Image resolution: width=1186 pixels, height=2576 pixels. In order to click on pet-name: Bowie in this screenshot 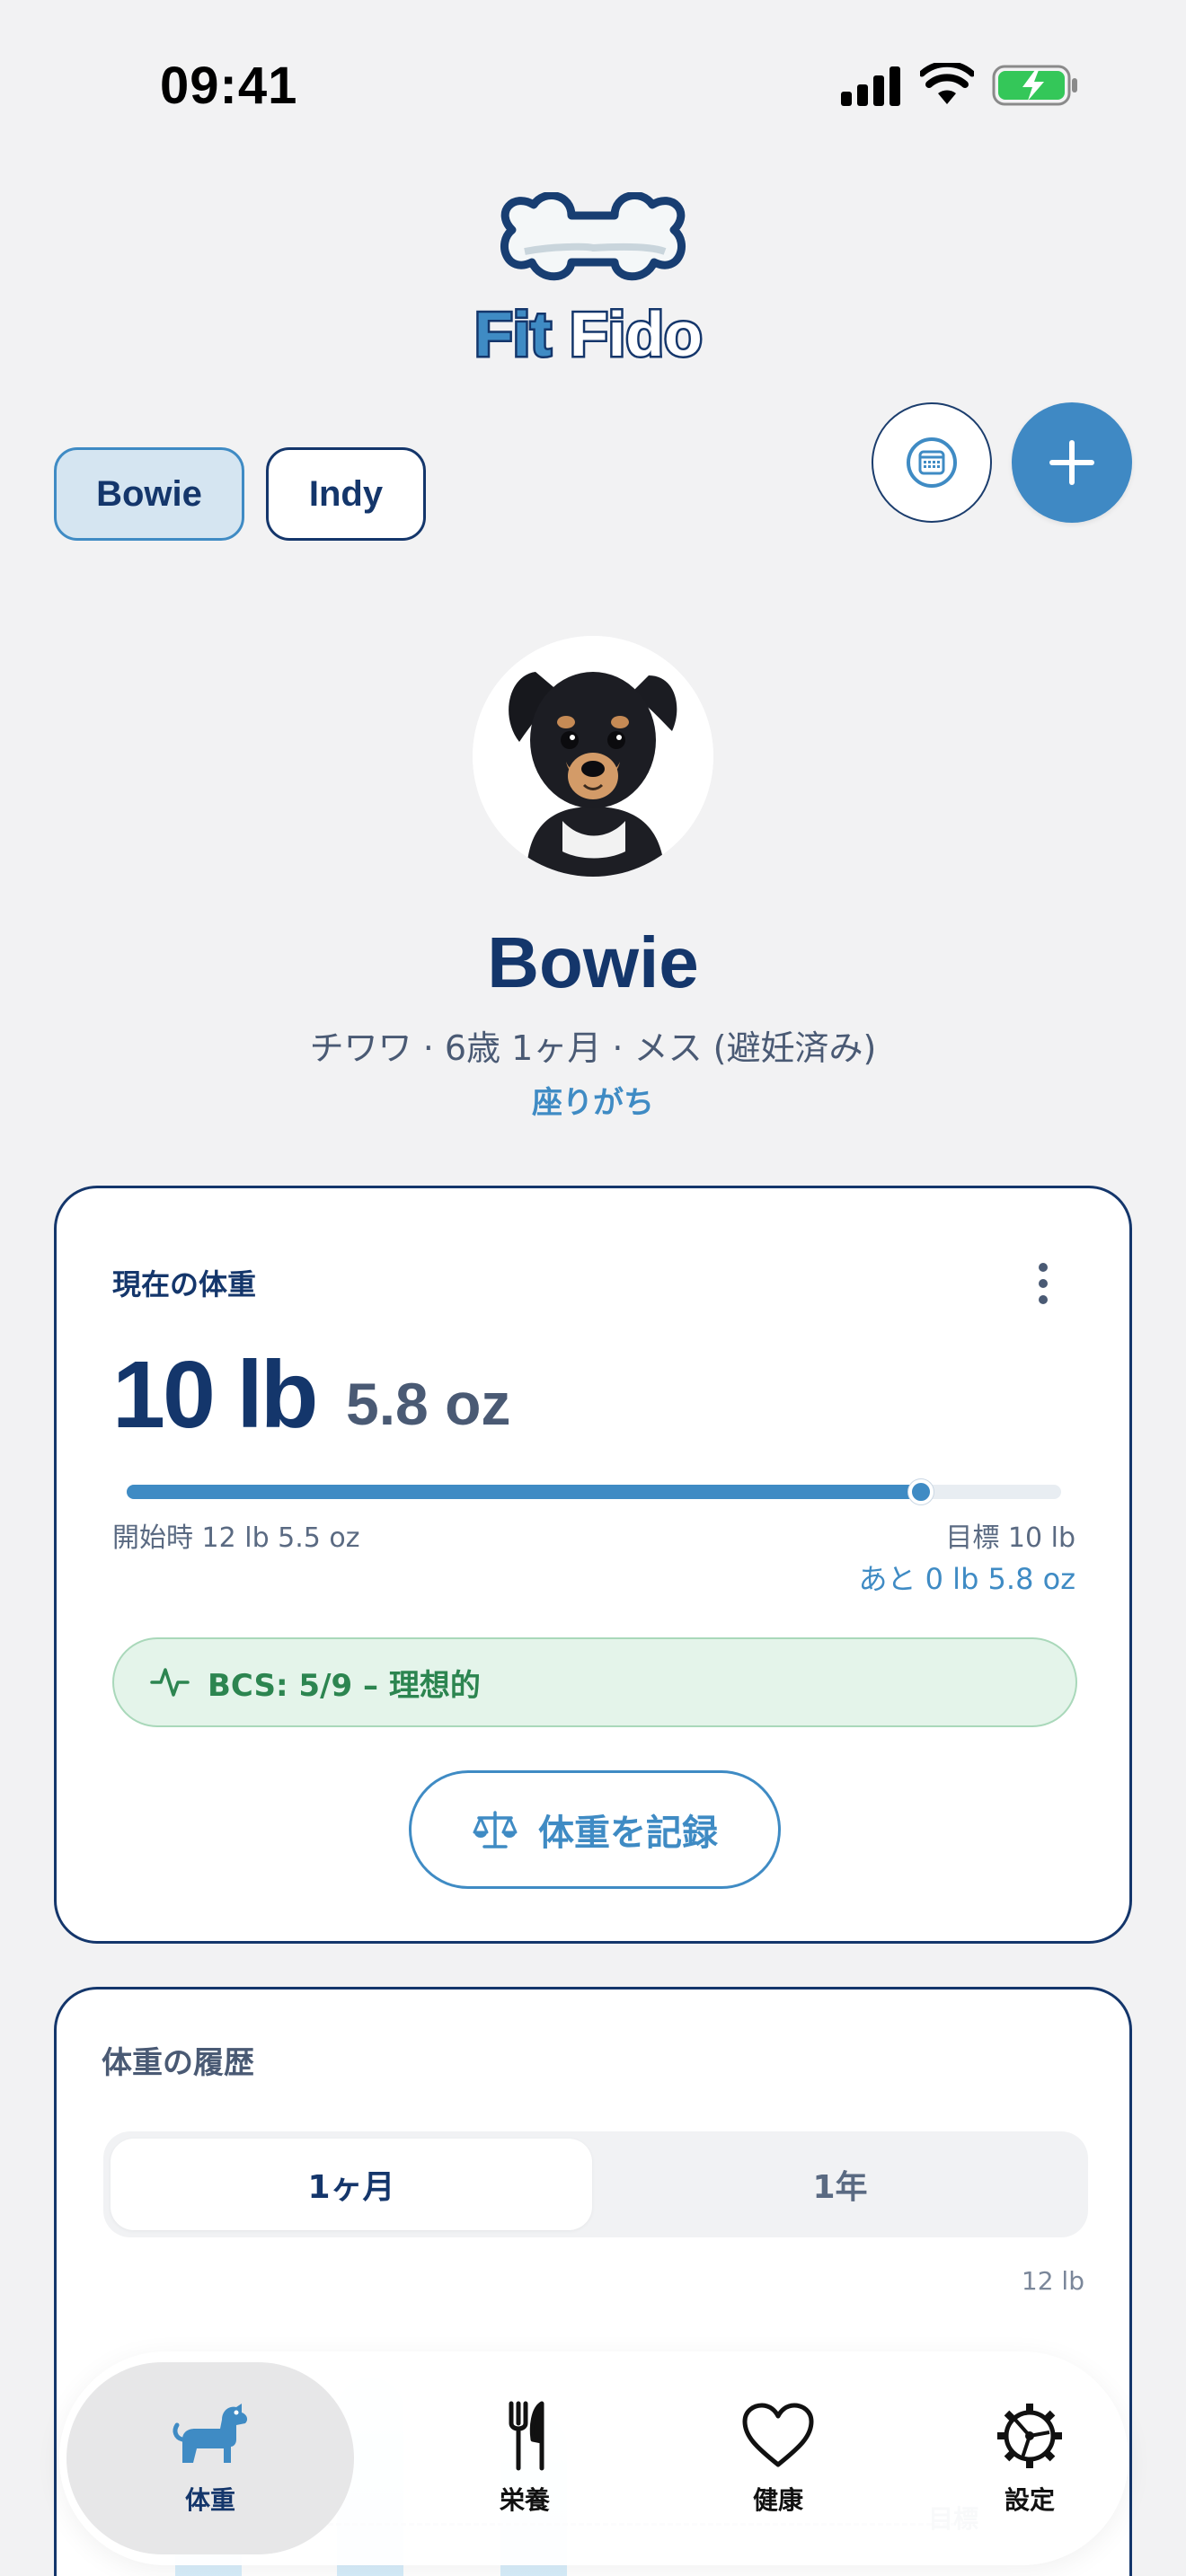, I will do `click(593, 962)`.